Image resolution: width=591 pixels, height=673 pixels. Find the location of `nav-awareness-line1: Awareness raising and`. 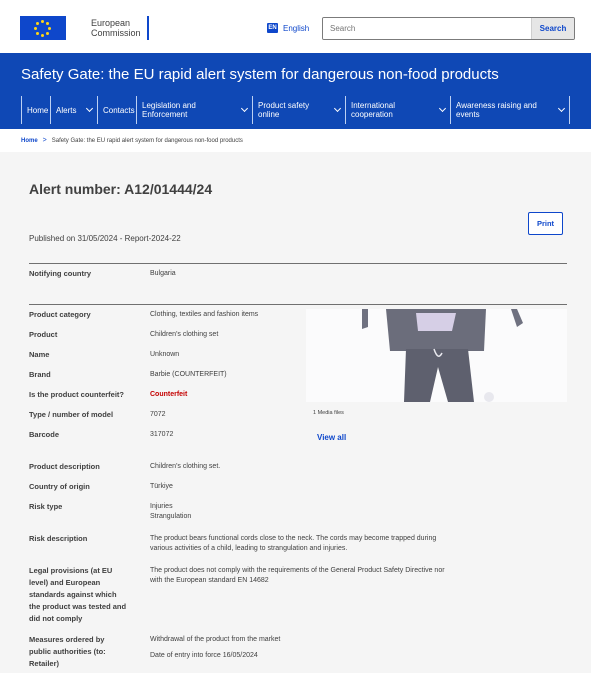

nav-awareness-line1: Awareness raising and is located at coordinates (496, 105).